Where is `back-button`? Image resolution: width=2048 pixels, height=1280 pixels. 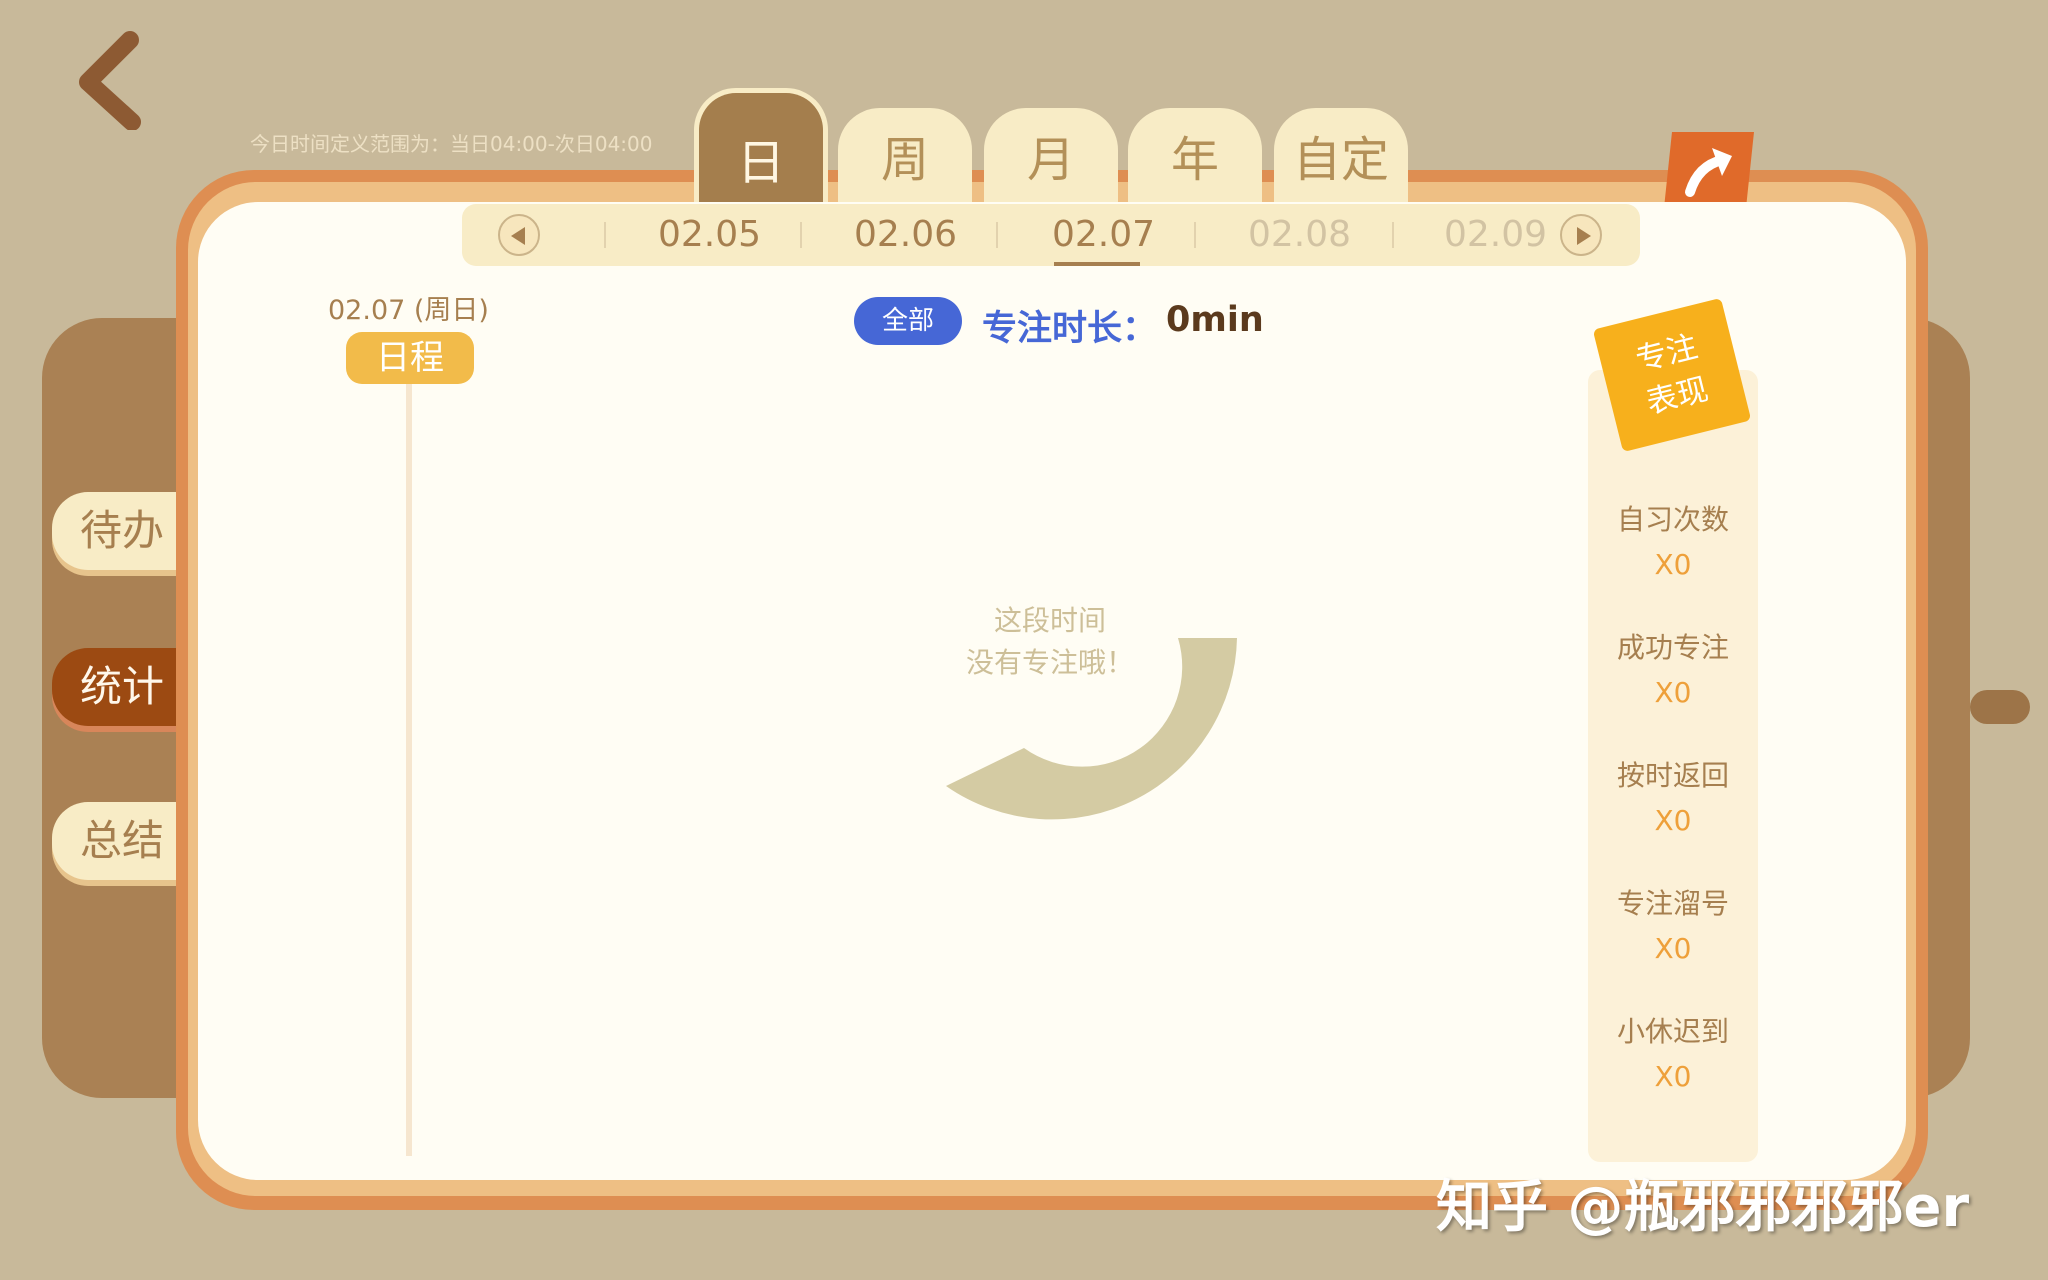 back-button is located at coordinates (110, 80).